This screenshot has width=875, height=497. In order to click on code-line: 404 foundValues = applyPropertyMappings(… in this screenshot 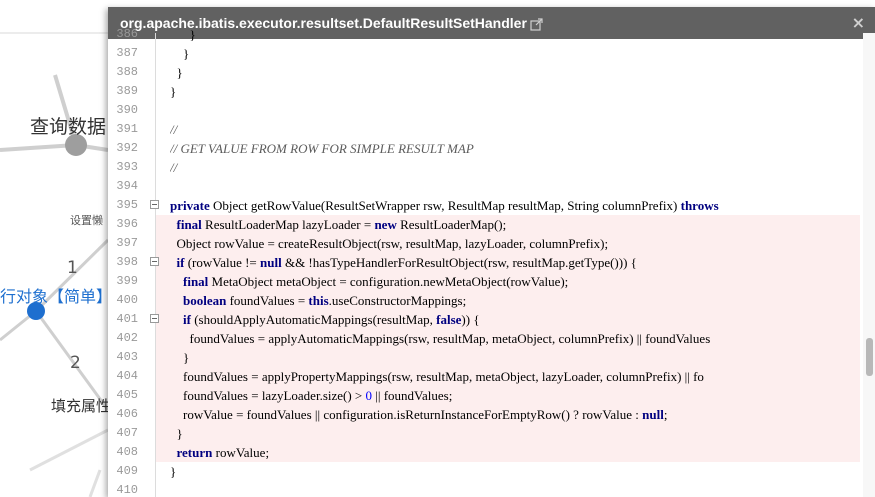, I will do `click(491, 376)`.